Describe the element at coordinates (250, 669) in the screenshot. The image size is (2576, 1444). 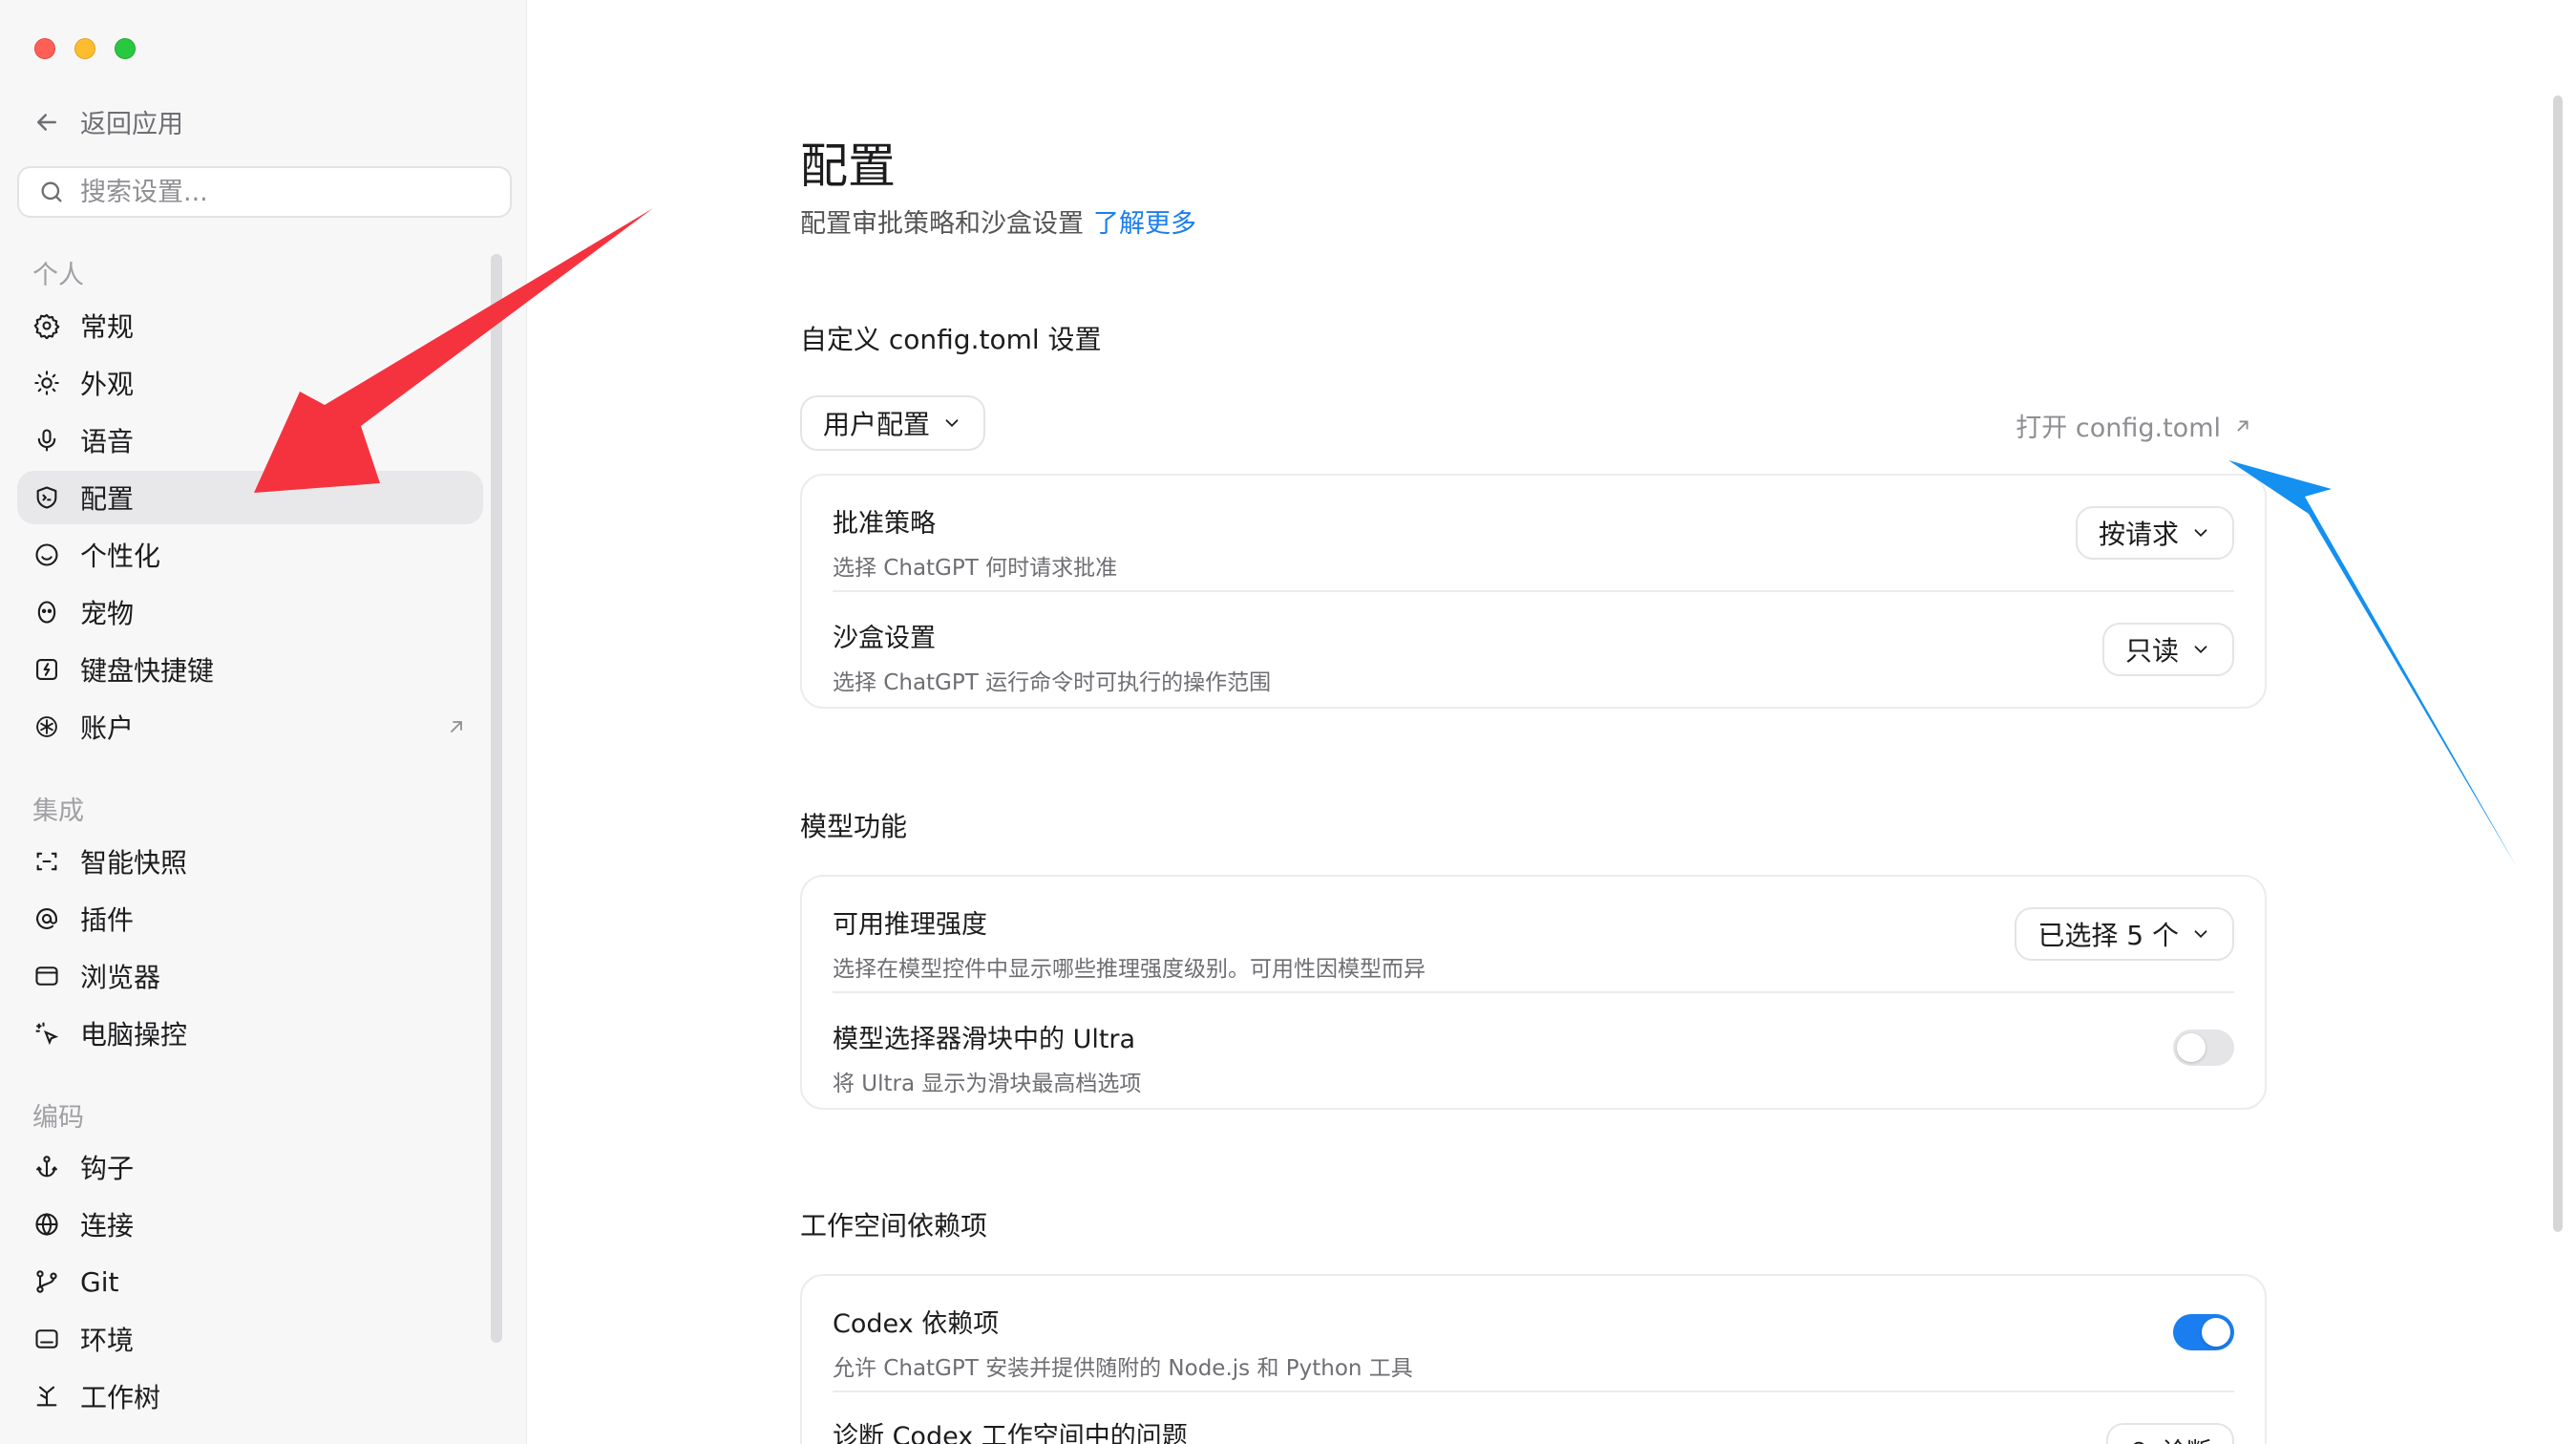
I see `sidebar-item-keyboard-shortcuts: 键盘快捷键` at that location.